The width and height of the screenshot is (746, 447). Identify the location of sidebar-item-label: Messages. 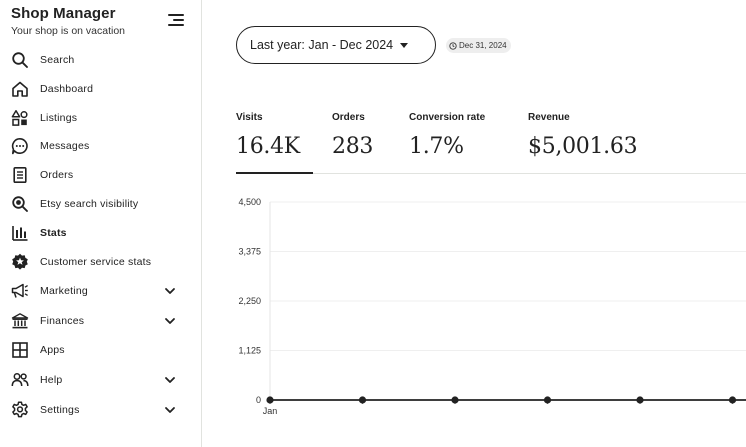
(65, 146).